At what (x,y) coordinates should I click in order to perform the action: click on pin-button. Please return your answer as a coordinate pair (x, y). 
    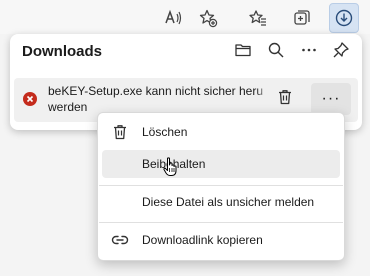
    Looking at the image, I should click on (341, 52).